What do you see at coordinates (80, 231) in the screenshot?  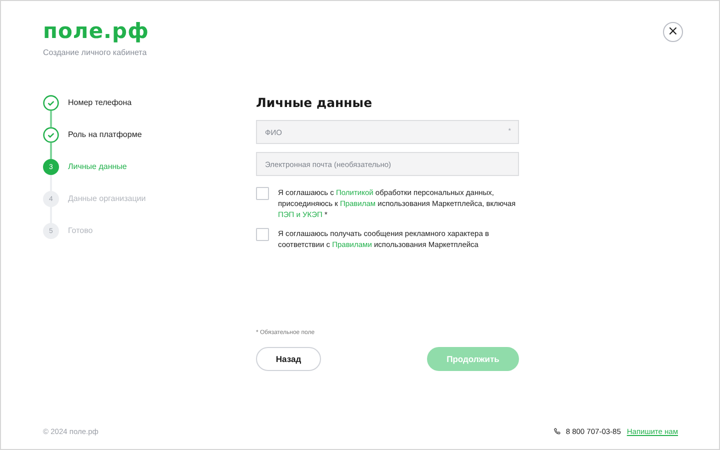 I see `step-label: Готово` at bounding box center [80, 231].